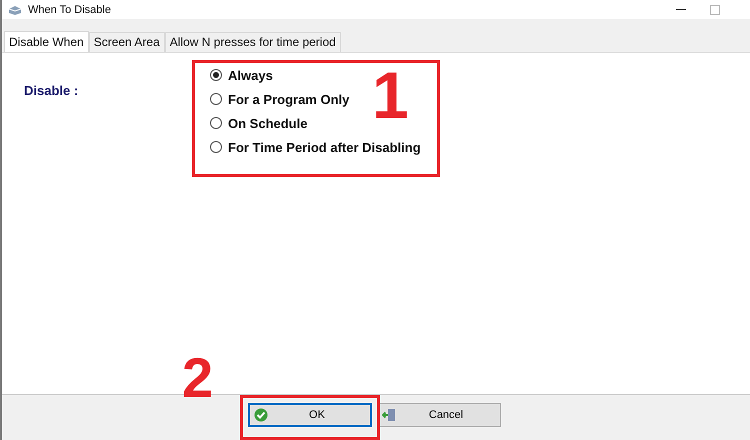  What do you see at coordinates (198, 378) in the screenshot?
I see `step-number: 2` at bounding box center [198, 378].